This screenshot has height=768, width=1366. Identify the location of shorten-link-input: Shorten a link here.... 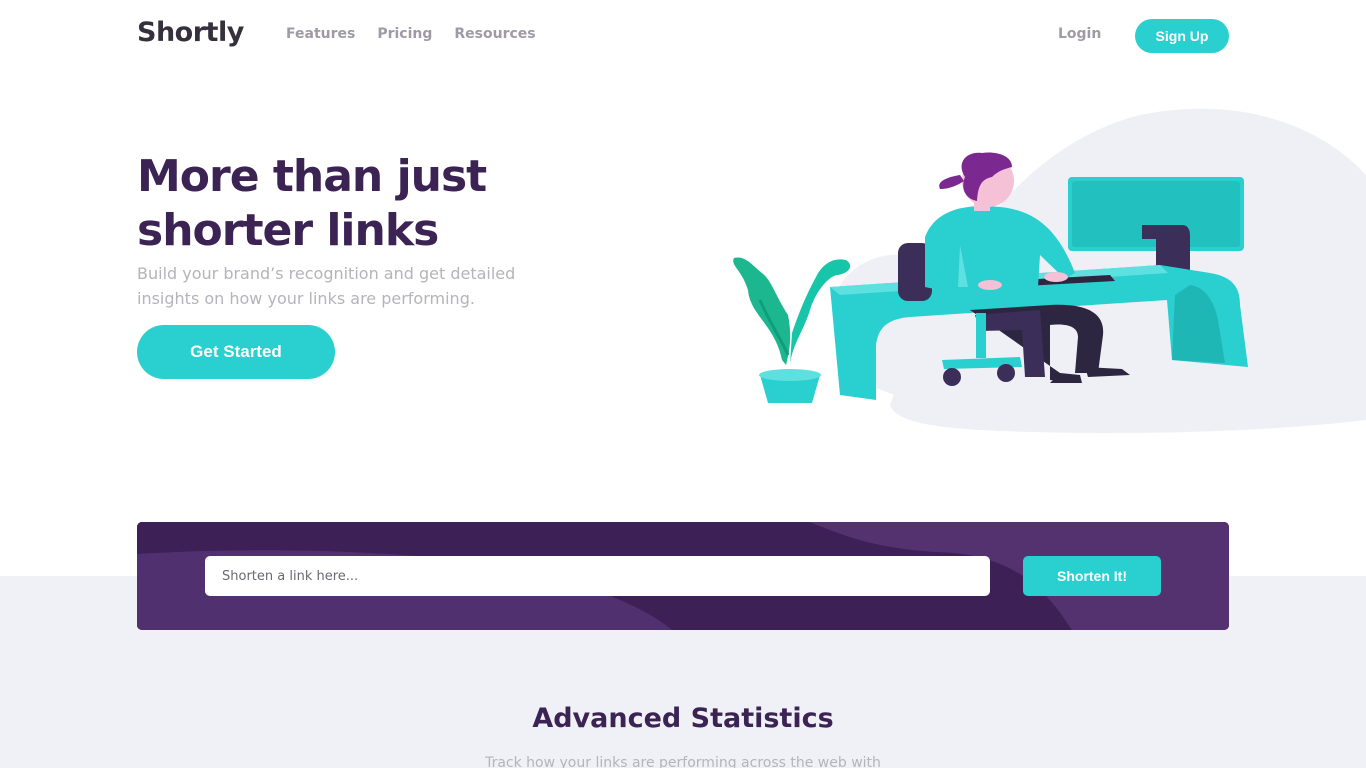
(597, 576).